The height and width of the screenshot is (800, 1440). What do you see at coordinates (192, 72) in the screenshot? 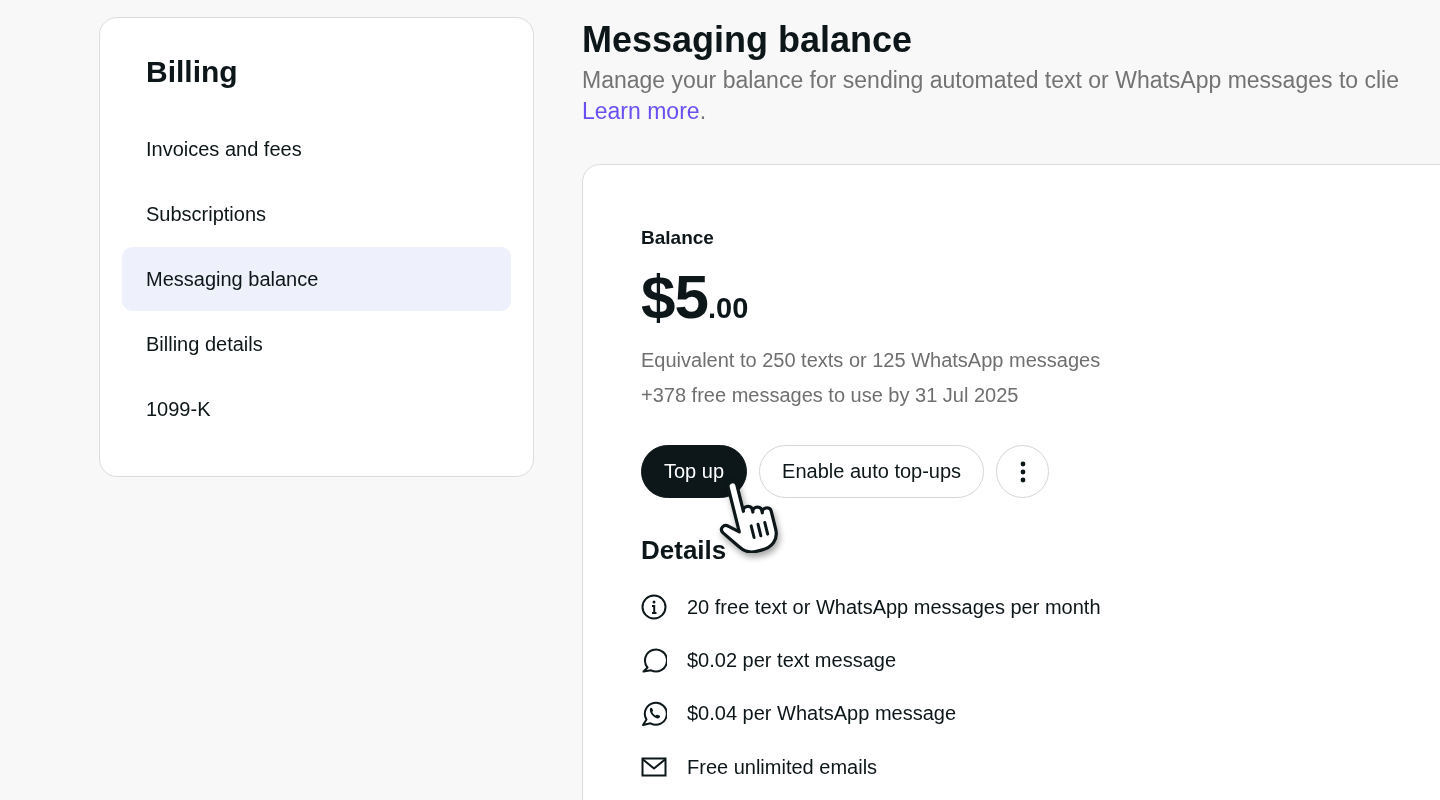
I see `sidebar-title: Billing` at bounding box center [192, 72].